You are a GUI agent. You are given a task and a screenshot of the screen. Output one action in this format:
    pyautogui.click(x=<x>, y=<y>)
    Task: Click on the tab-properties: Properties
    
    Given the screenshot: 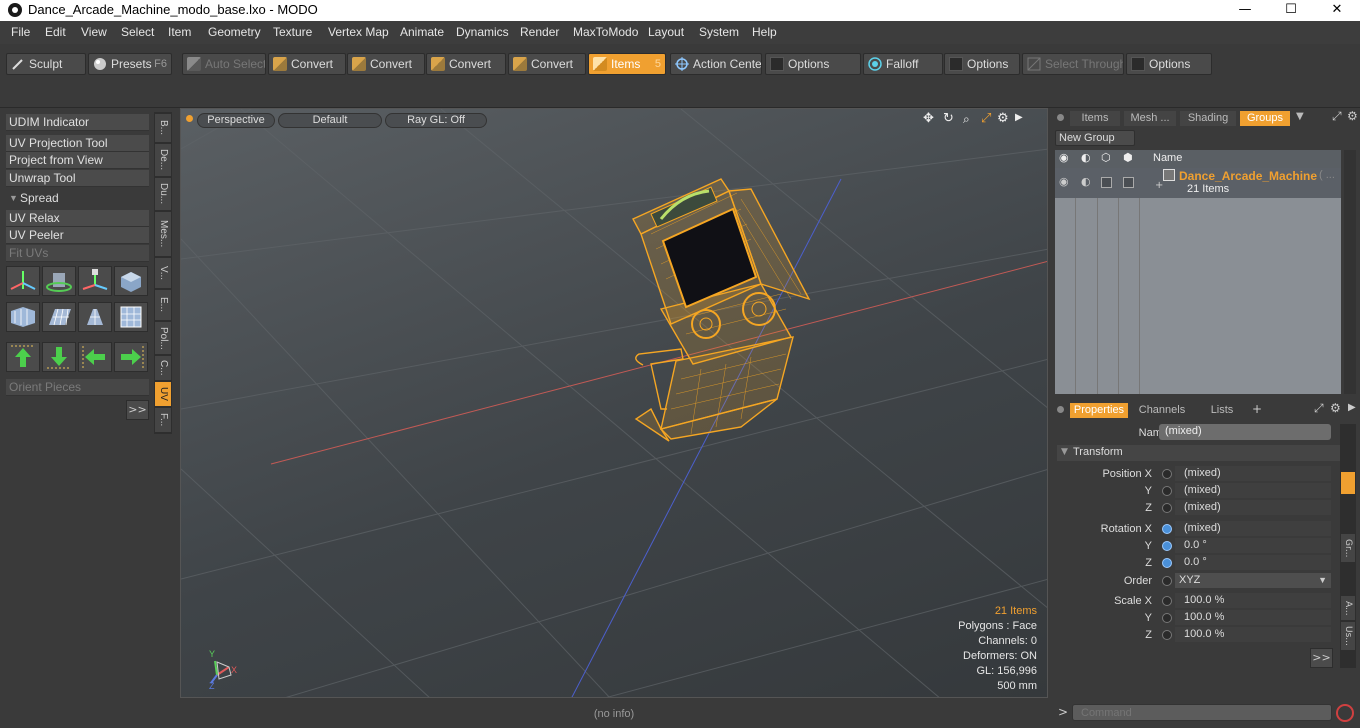 What is the action you would take?
    pyautogui.click(x=1099, y=410)
    